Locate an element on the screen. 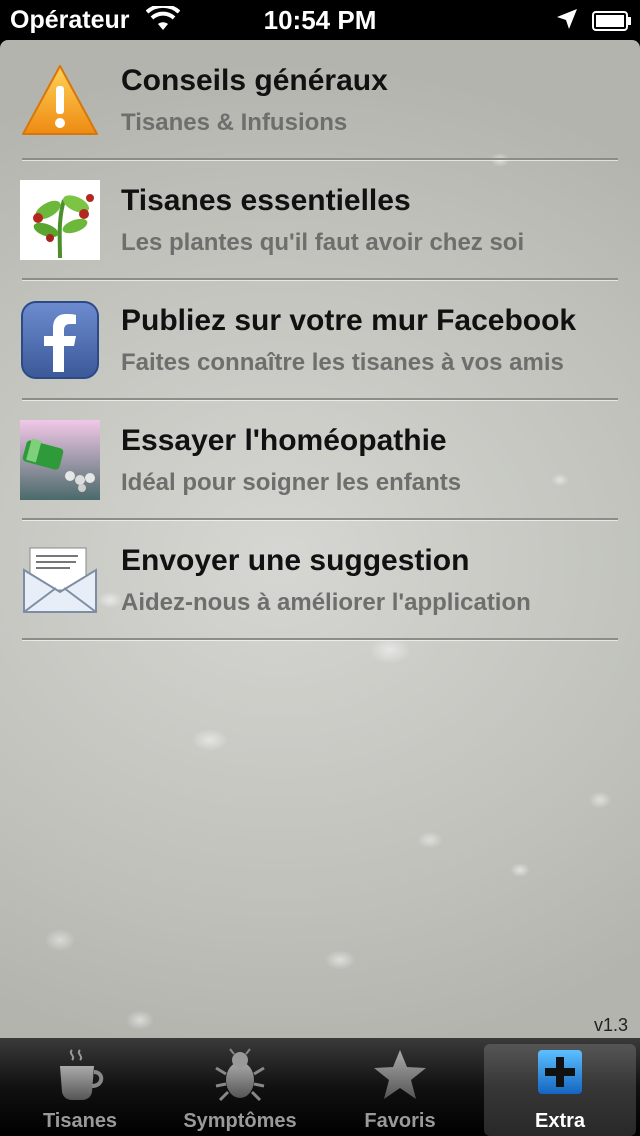 This screenshot has width=640, height=1136. tab-bar: Tisanes Symptômes Favoris Extra is located at coordinates (320, 1087).